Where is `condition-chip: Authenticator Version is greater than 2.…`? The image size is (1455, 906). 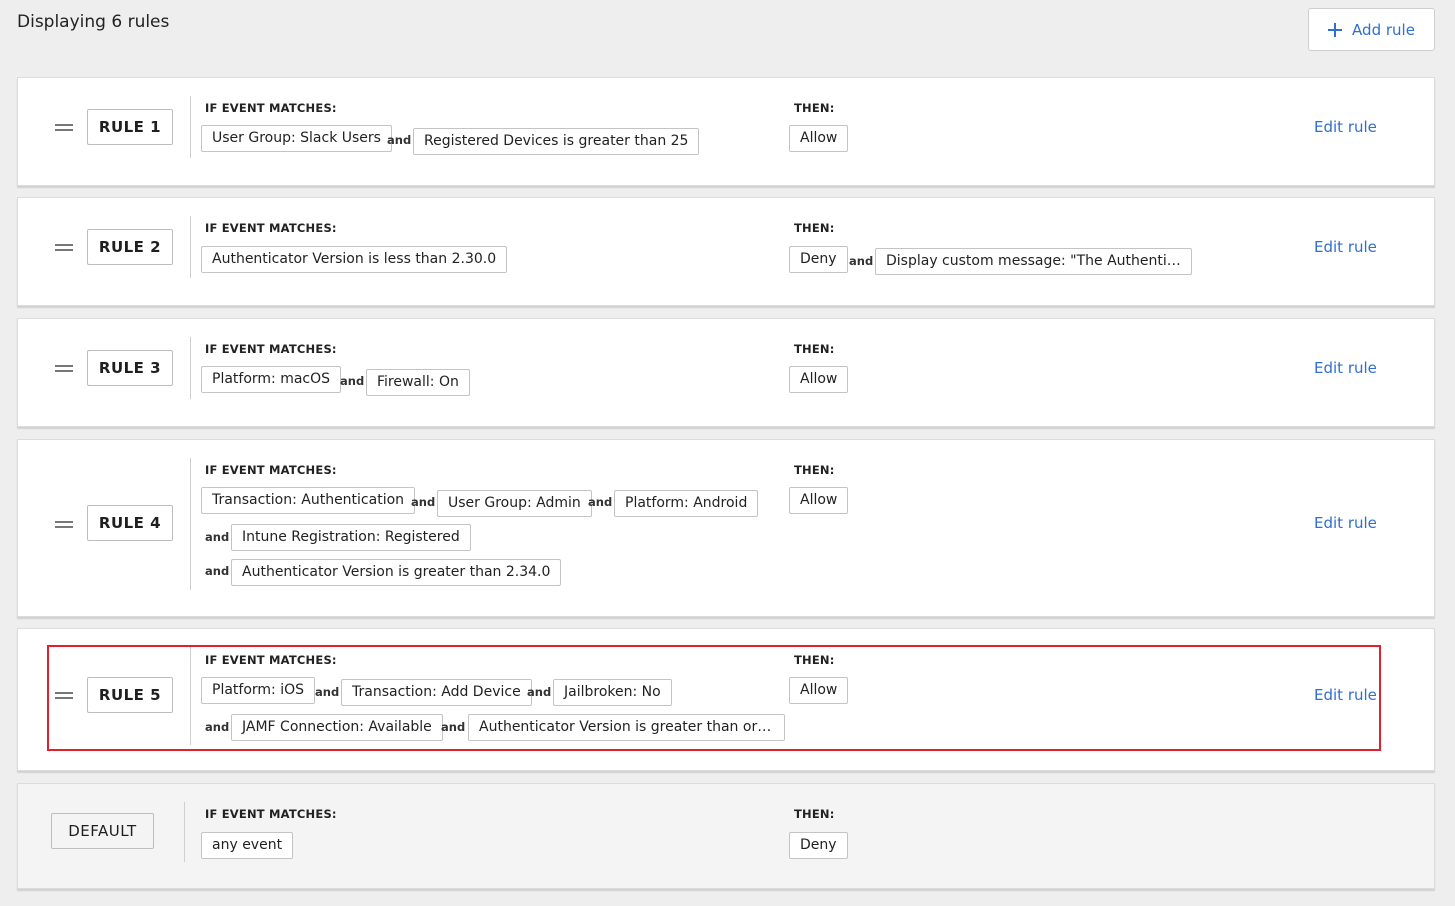 condition-chip: Authenticator Version is greater than 2.… is located at coordinates (396, 572).